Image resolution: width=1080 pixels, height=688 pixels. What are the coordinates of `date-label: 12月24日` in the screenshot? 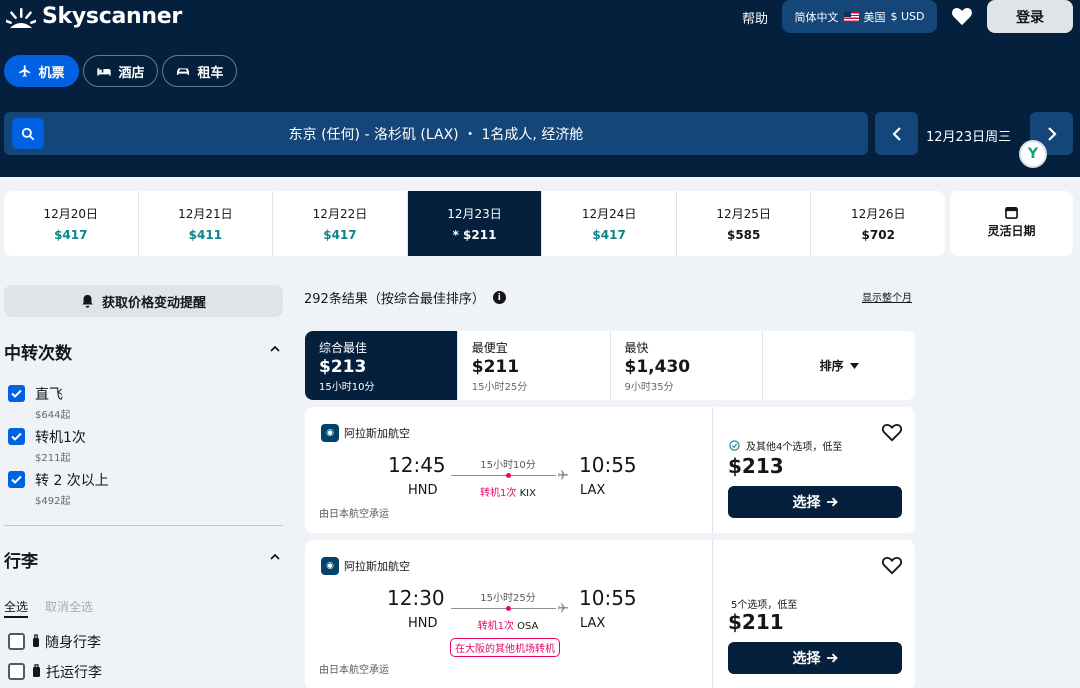 It's located at (609, 214).